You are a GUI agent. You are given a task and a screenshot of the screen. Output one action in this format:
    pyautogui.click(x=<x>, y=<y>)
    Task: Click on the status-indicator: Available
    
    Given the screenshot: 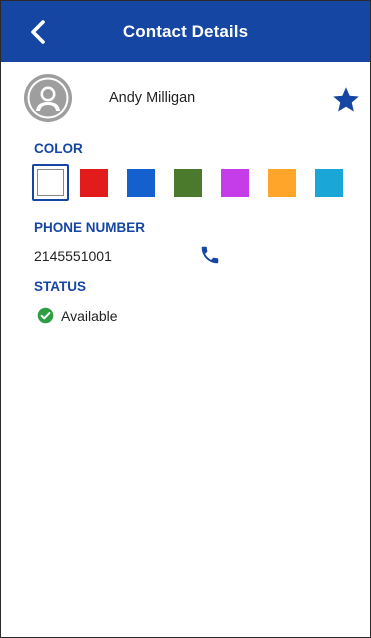 What is the action you would take?
    pyautogui.click(x=77, y=315)
    